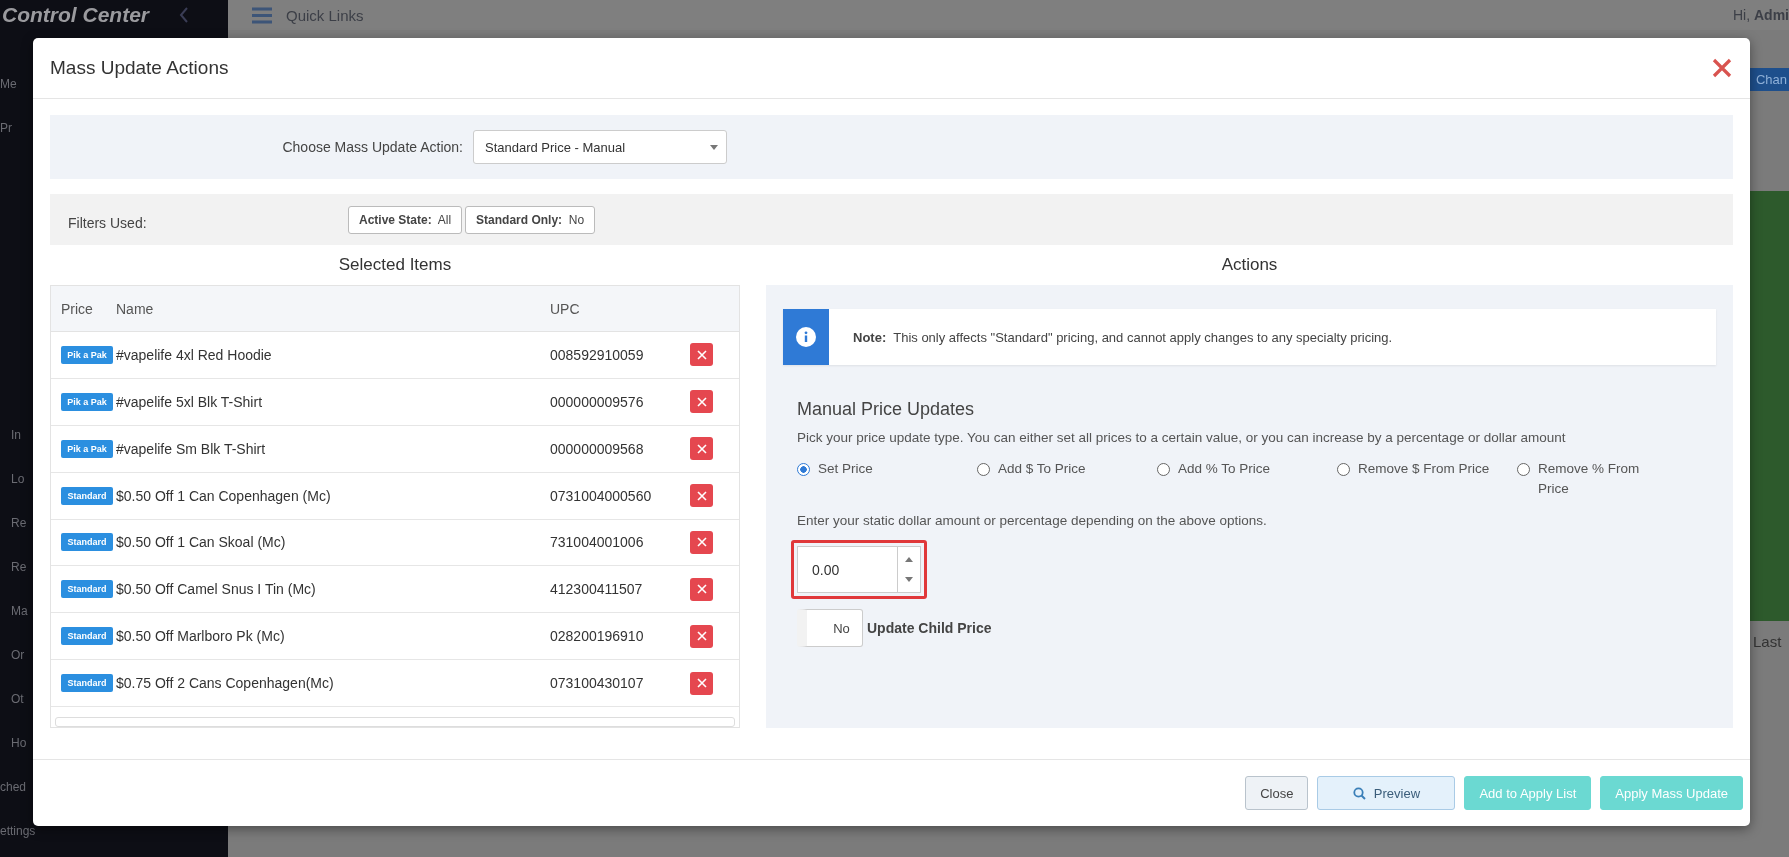  Describe the element at coordinates (597, 354) in the screenshot. I see `table-cell-text: 008592910059` at that location.